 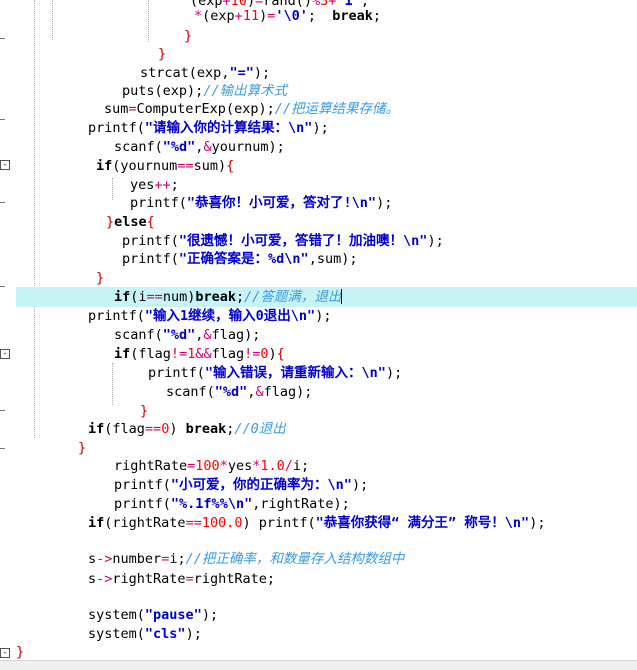 I want to click on code-token-operator: +, so click(x=238, y=16).